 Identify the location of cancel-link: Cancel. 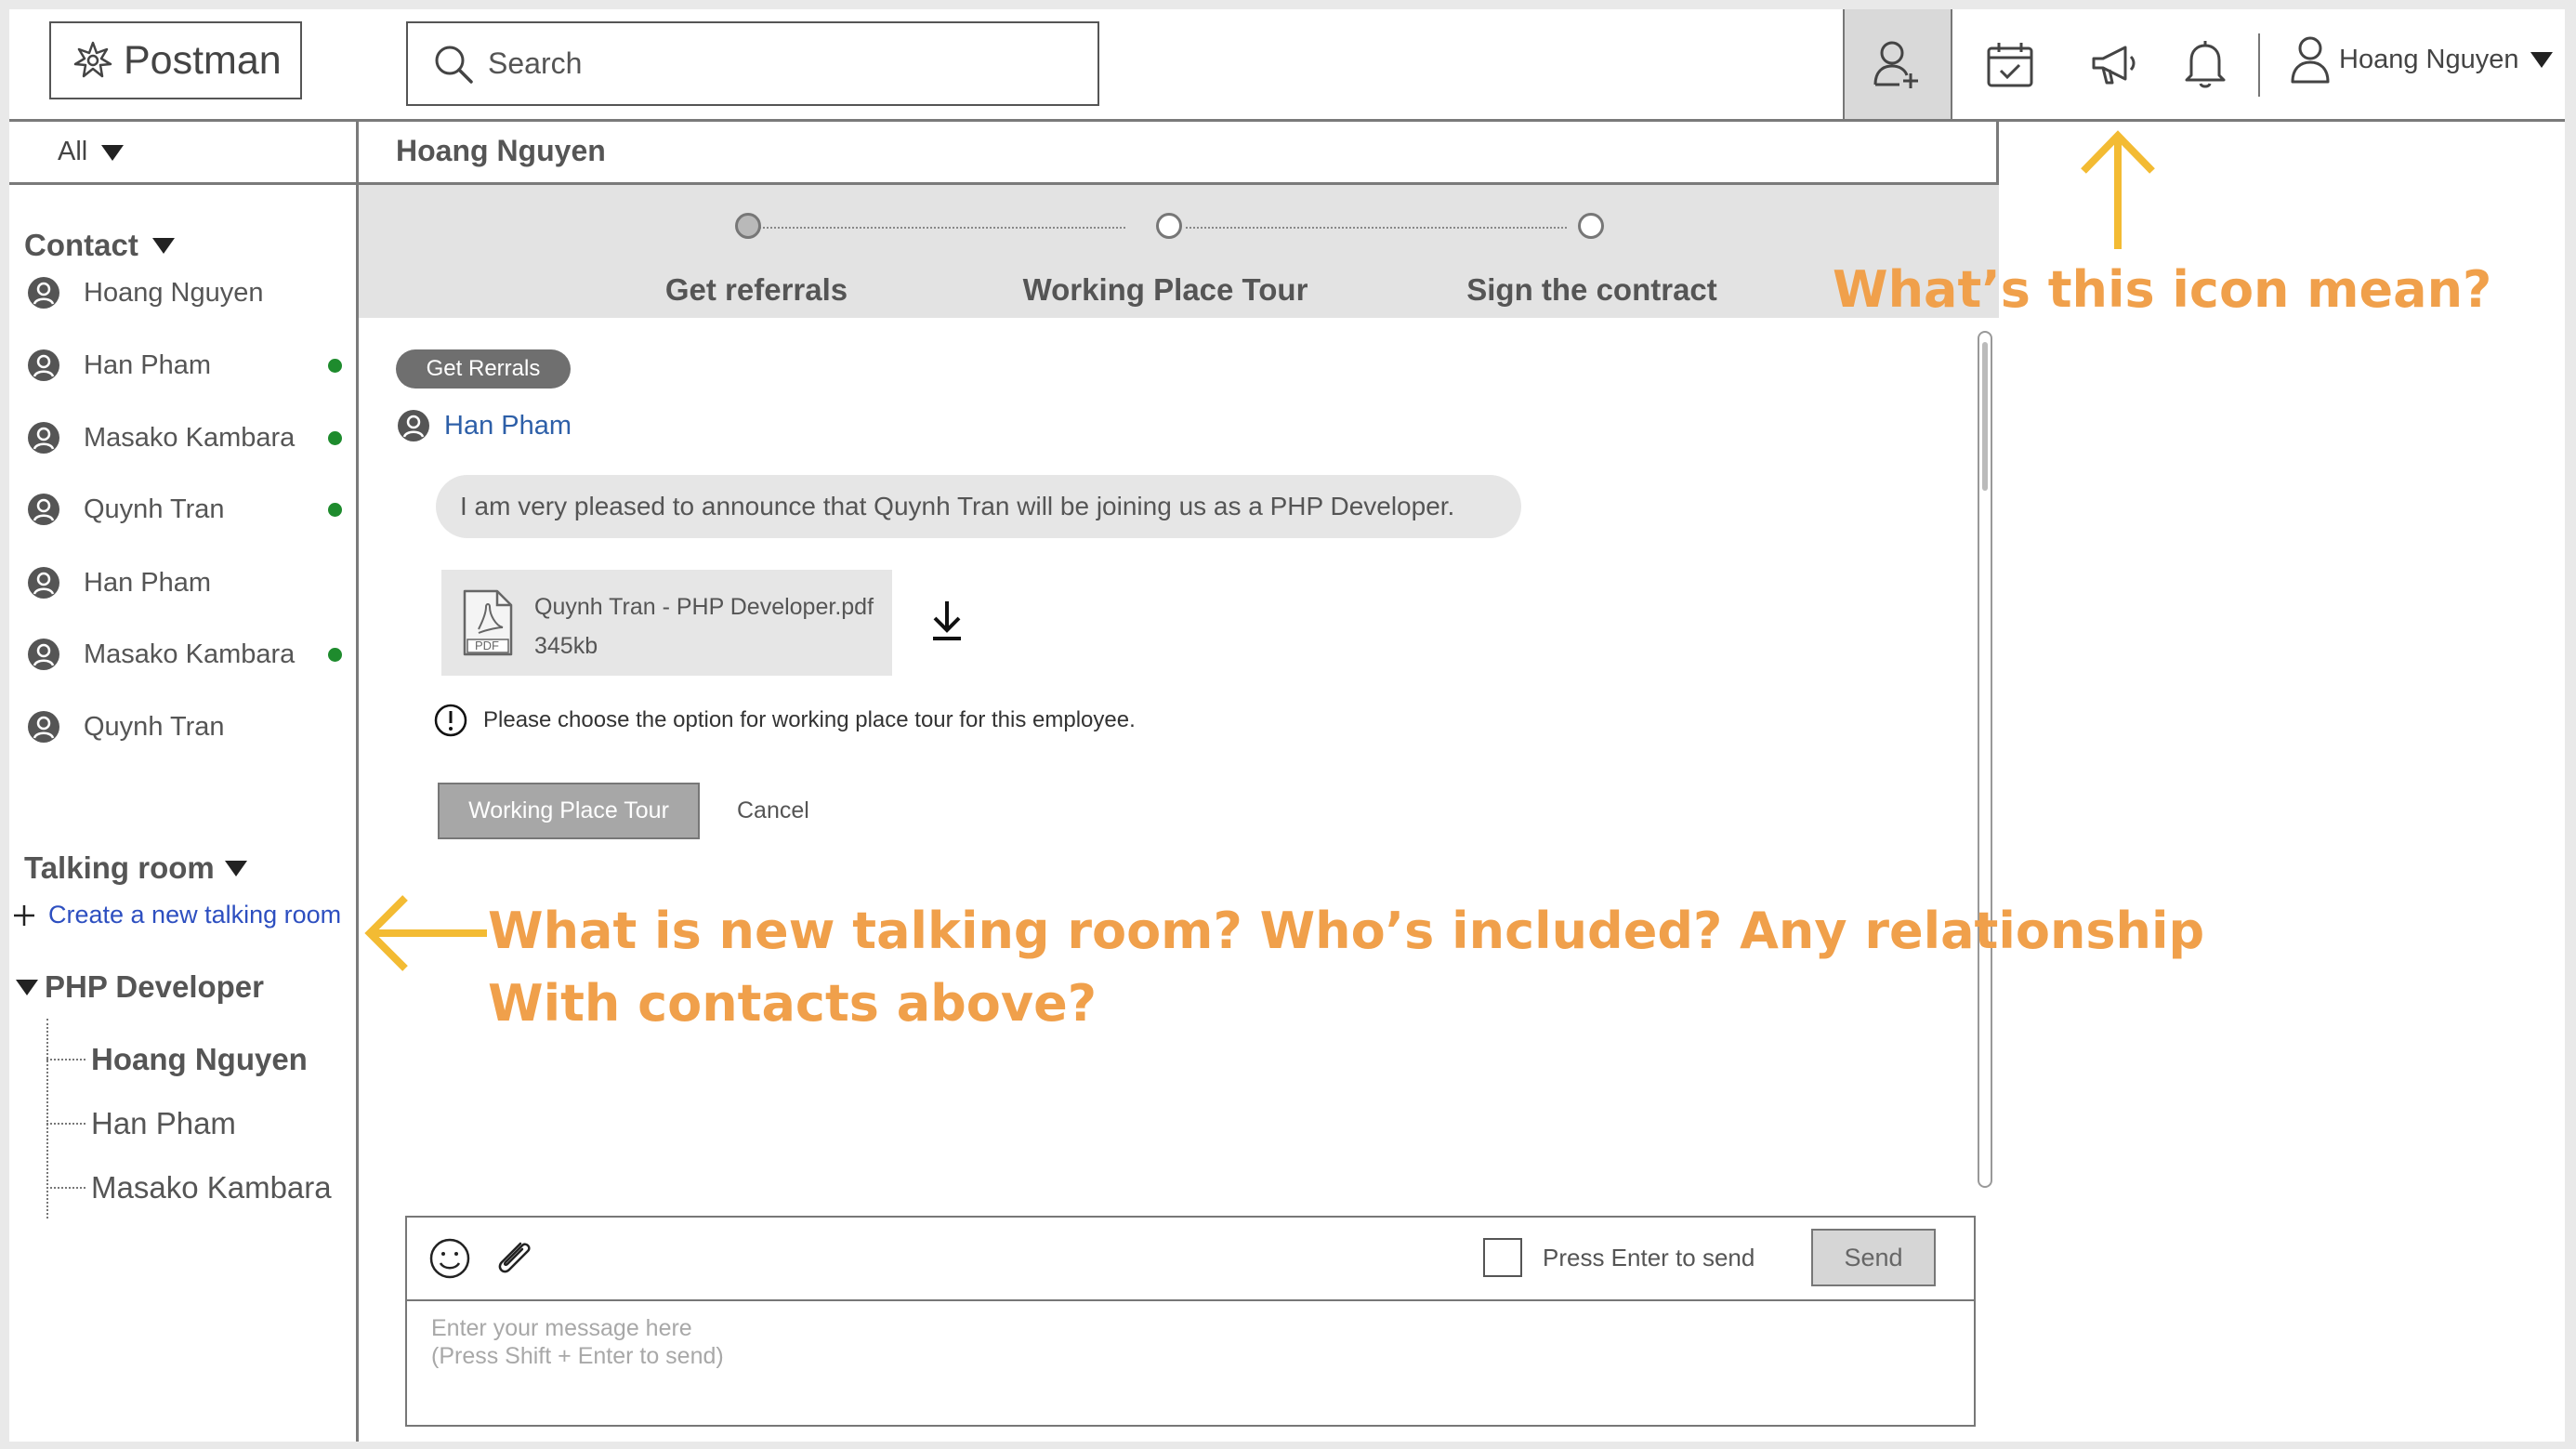
(773, 810).